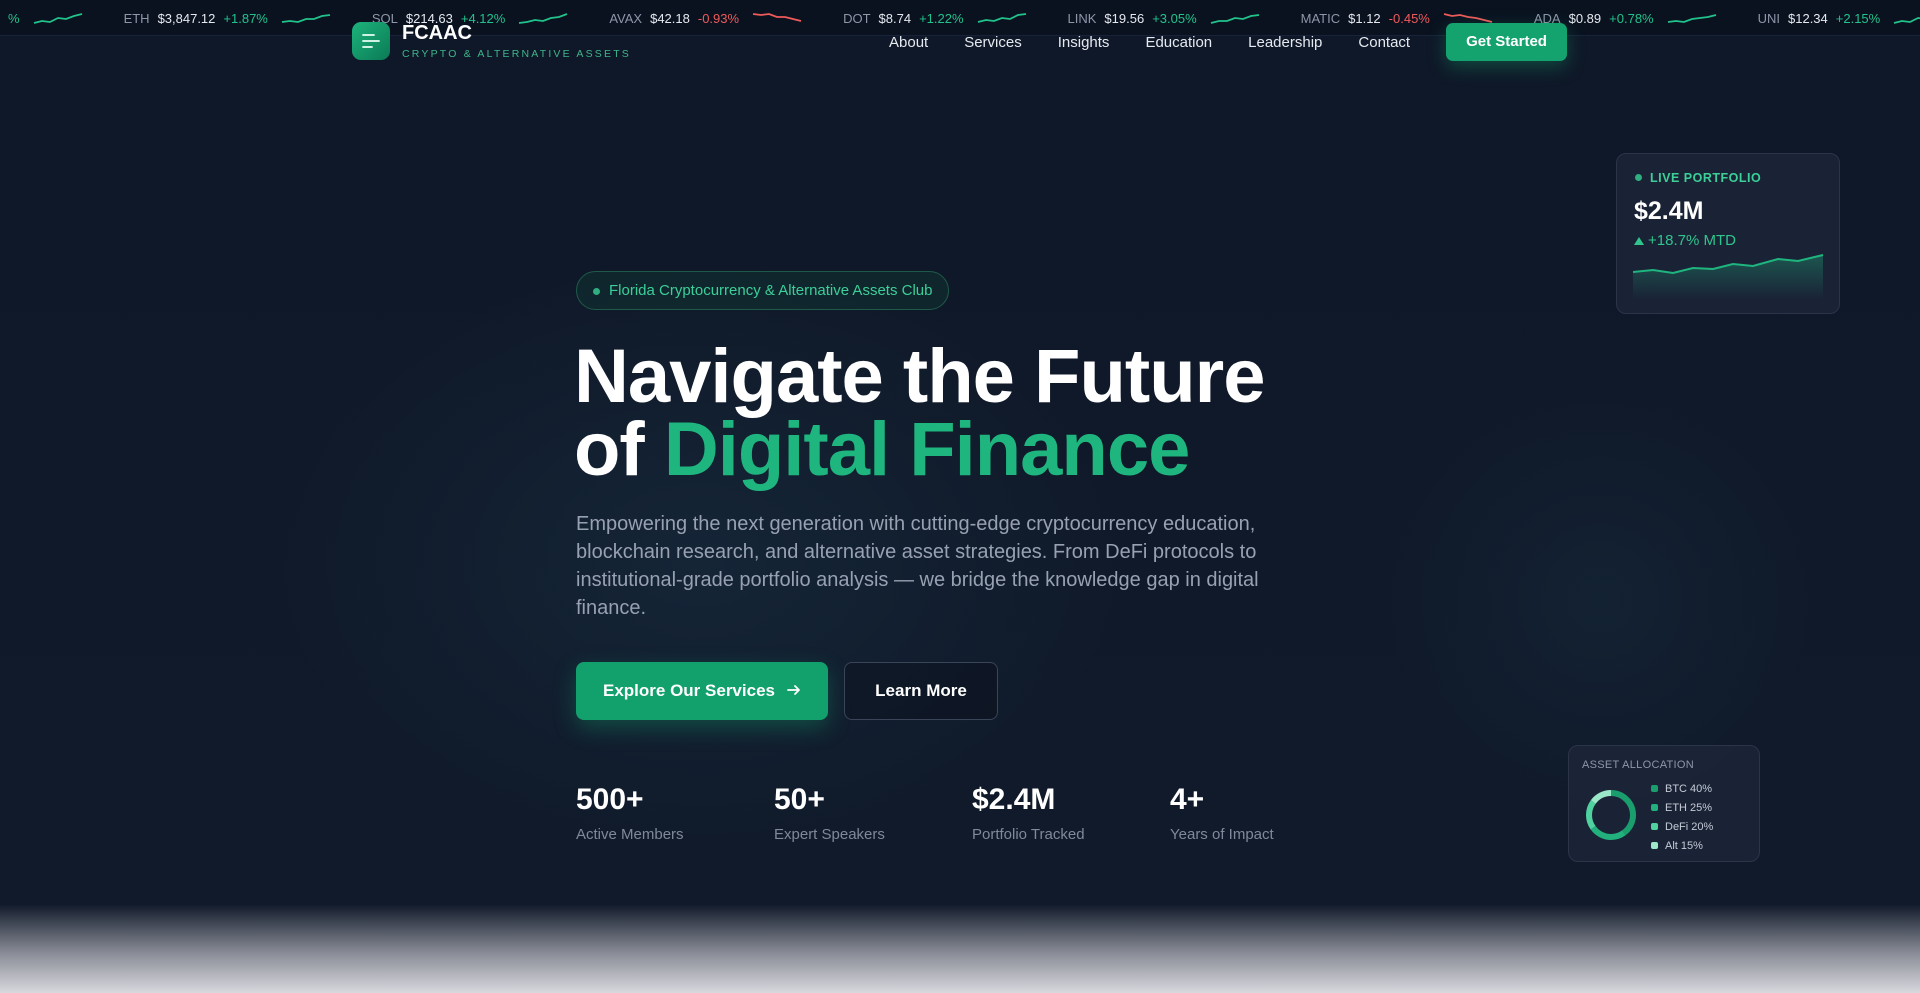 Image resolution: width=1920 pixels, height=993 pixels. I want to click on menu-icon, so click(371, 41).